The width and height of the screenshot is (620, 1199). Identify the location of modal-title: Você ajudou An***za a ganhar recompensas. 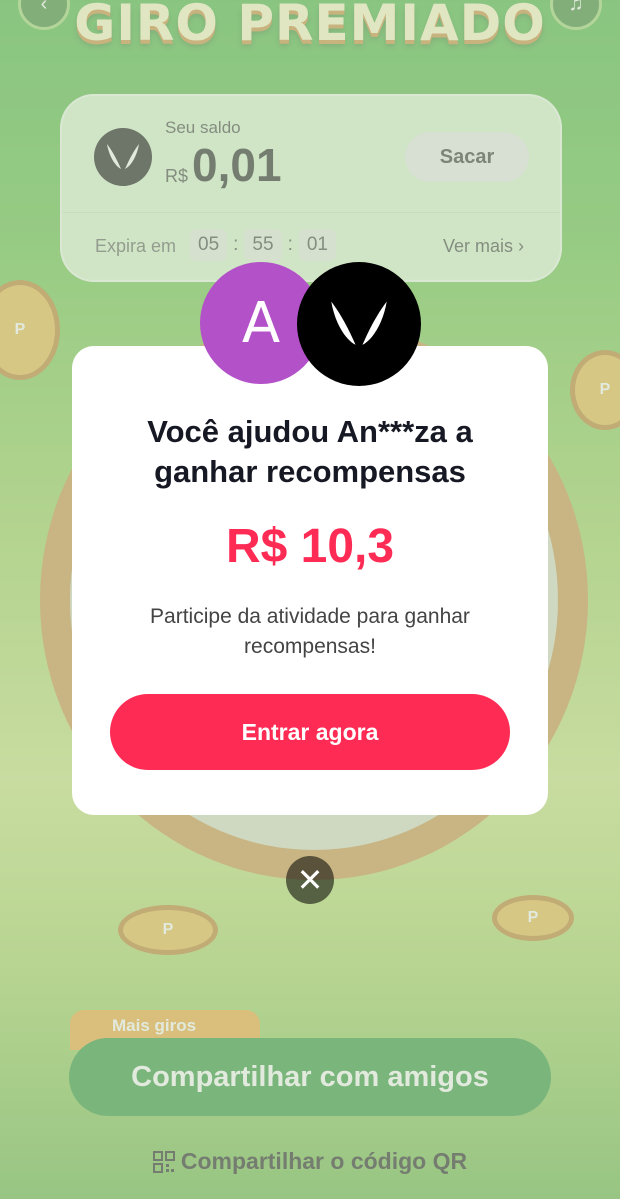
(310, 452).